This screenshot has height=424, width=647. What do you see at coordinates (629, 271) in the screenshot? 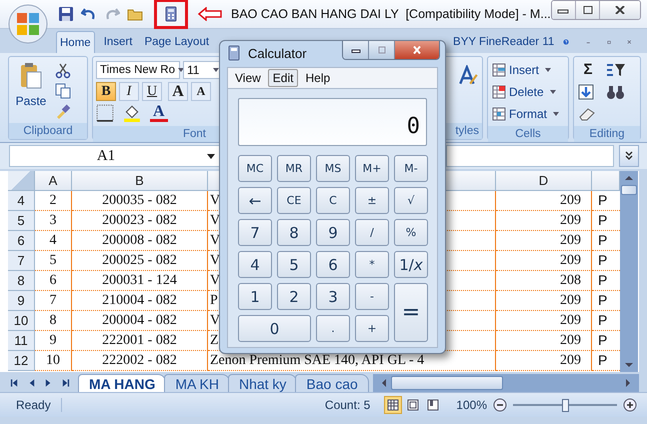
I see `vertical-scrollbar` at bounding box center [629, 271].